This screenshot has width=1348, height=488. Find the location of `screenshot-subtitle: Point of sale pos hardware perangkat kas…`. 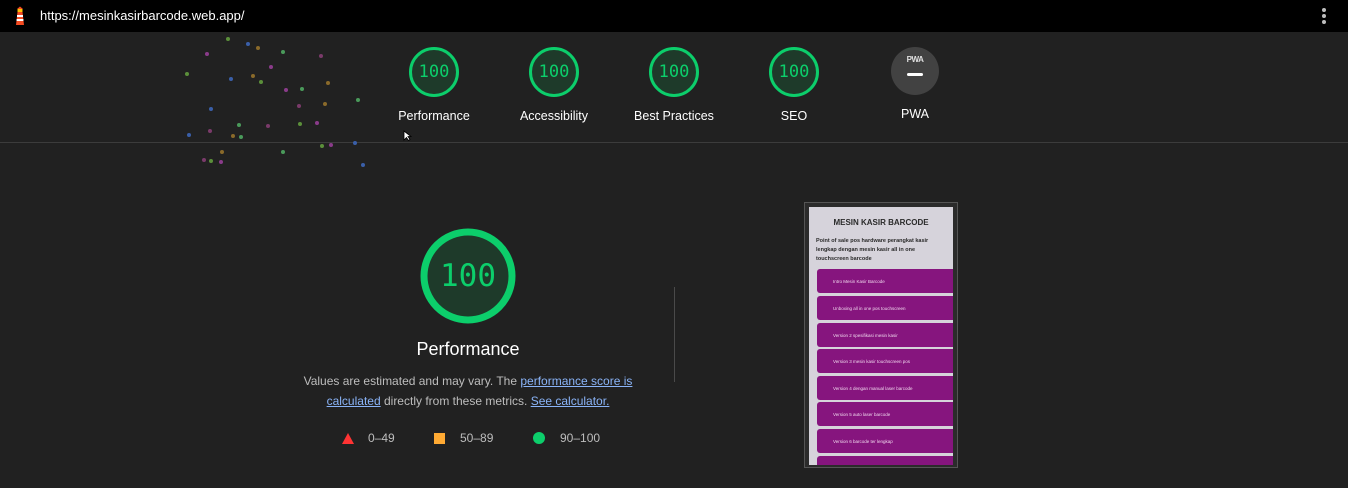

screenshot-subtitle: Point of sale pos hardware perangkat kas… is located at coordinates (872, 250).